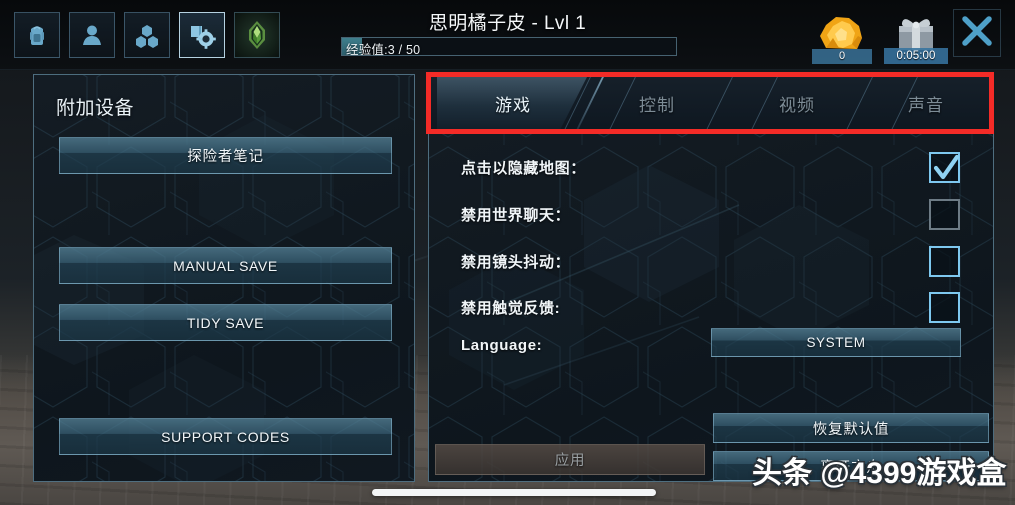  What do you see at coordinates (516, 262) in the screenshot?
I see `setting-label-disable-camera-shake: 禁用镜头抖动：` at bounding box center [516, 262].